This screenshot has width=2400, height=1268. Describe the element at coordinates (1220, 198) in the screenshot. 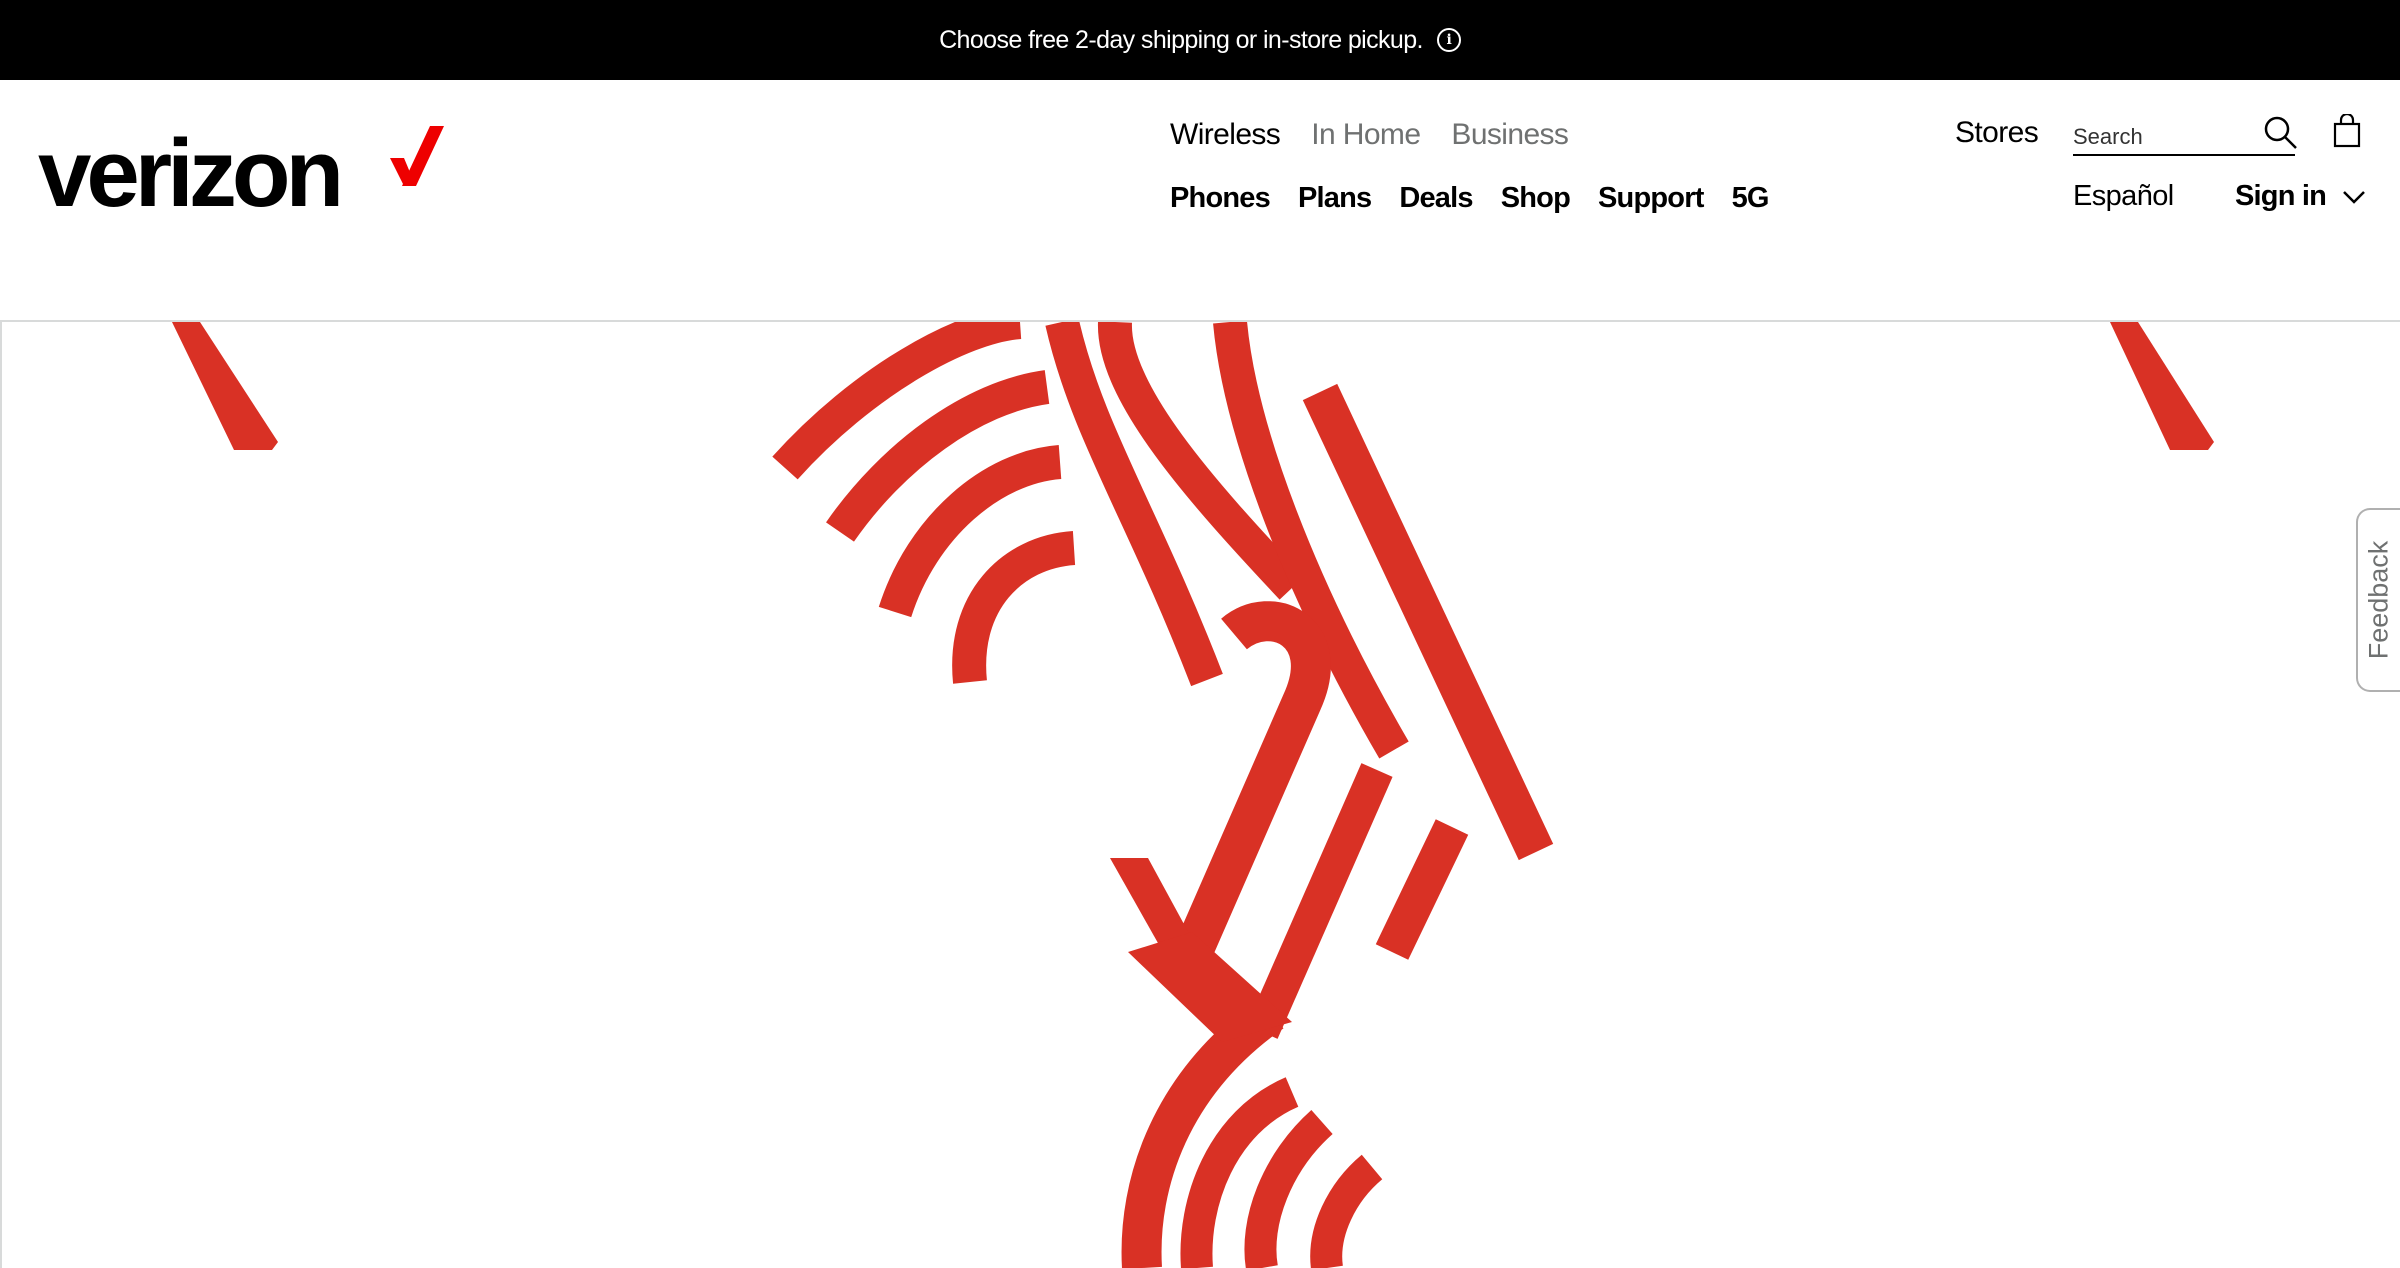

I see `nav-phones: Phones` at that location.